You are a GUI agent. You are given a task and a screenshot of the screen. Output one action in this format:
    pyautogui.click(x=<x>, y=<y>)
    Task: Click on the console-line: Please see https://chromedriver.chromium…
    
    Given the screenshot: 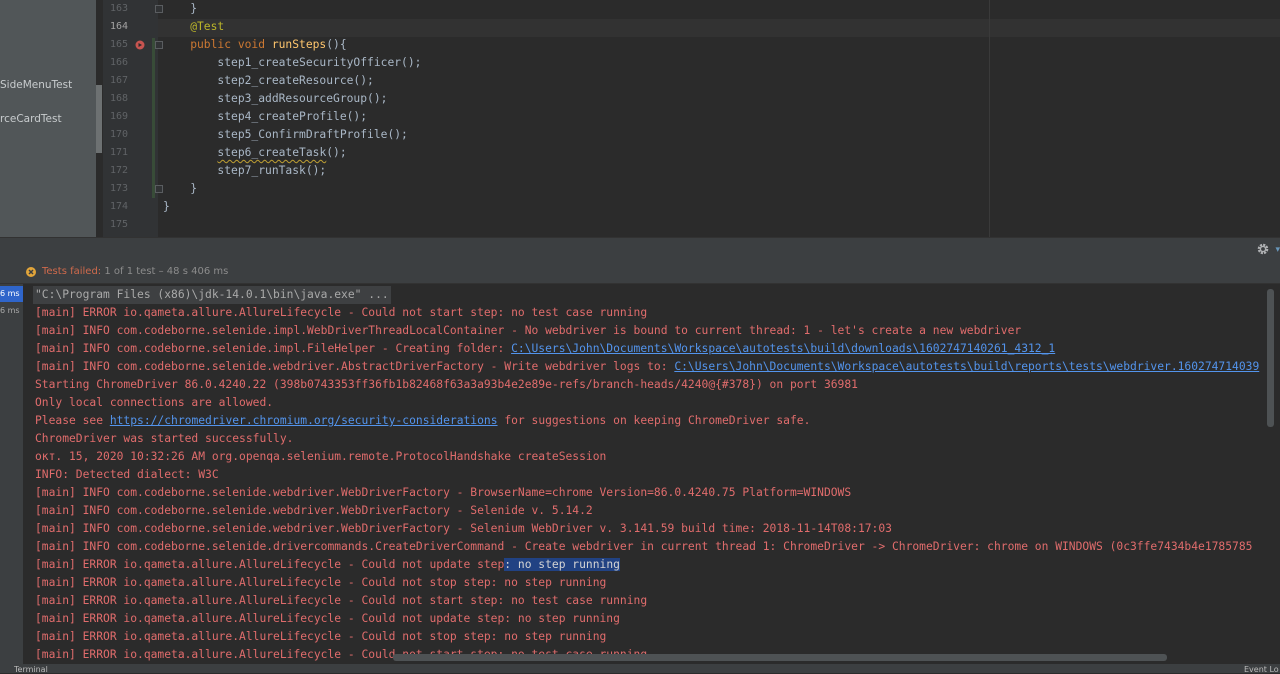 What is the action you would take?
    pyautogui.click(x=422, y=421)
    